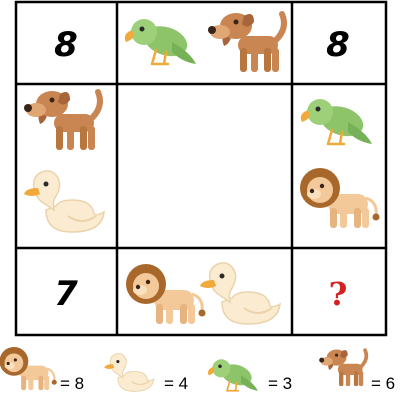  What do you see at coordinates (343, 367) in the screenshot?
I see `legend-dog-icon` at bounding box center [343, 367].